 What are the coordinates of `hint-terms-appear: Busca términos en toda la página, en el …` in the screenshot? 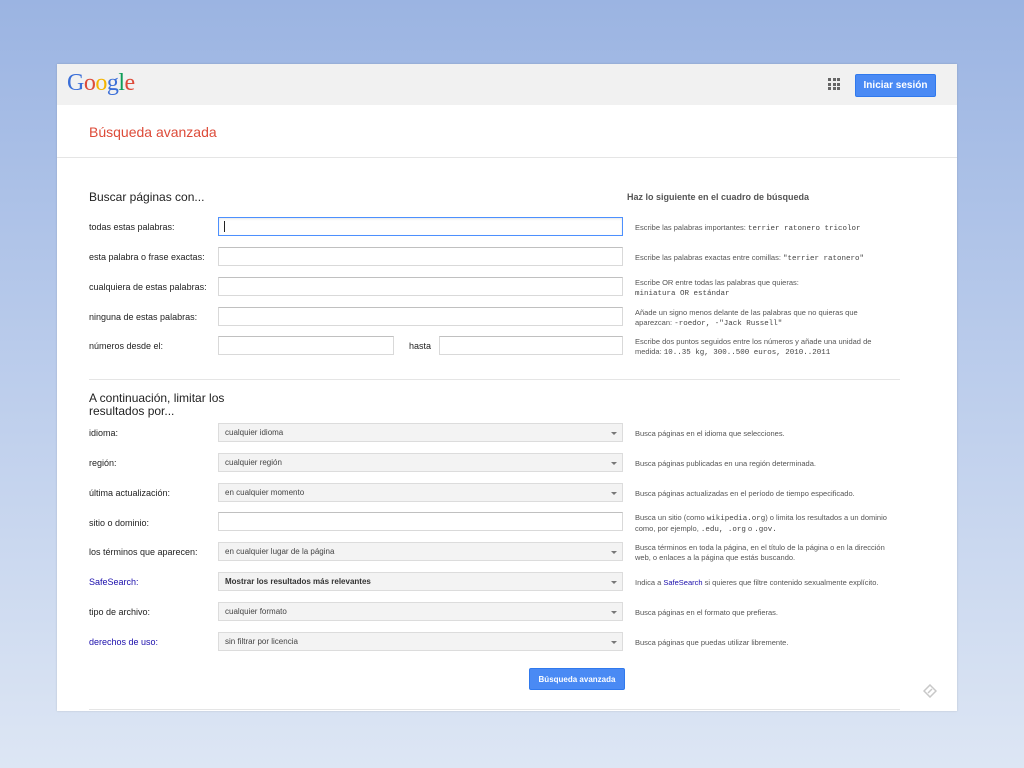 It's located at (760, 552).